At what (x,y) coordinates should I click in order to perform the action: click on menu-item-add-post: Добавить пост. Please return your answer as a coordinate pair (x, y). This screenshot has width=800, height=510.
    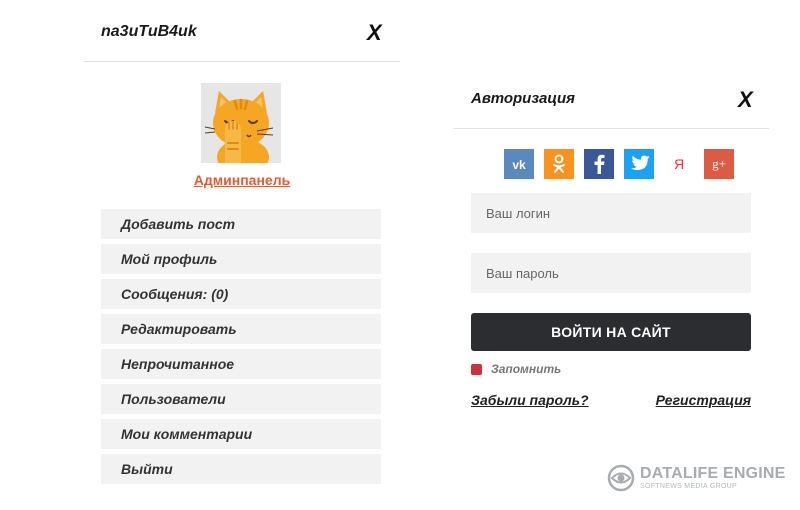
    Looking at the image, I should click on (241, 224).